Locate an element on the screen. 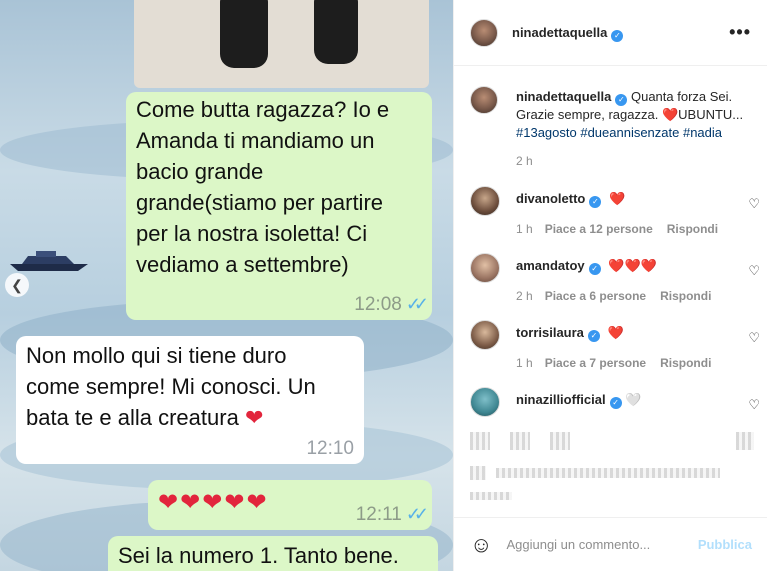 The height and width of the screenshot is (571, 767). chat-line: come sempre! Mi conosci. Un is located at coordinates (171, 386).